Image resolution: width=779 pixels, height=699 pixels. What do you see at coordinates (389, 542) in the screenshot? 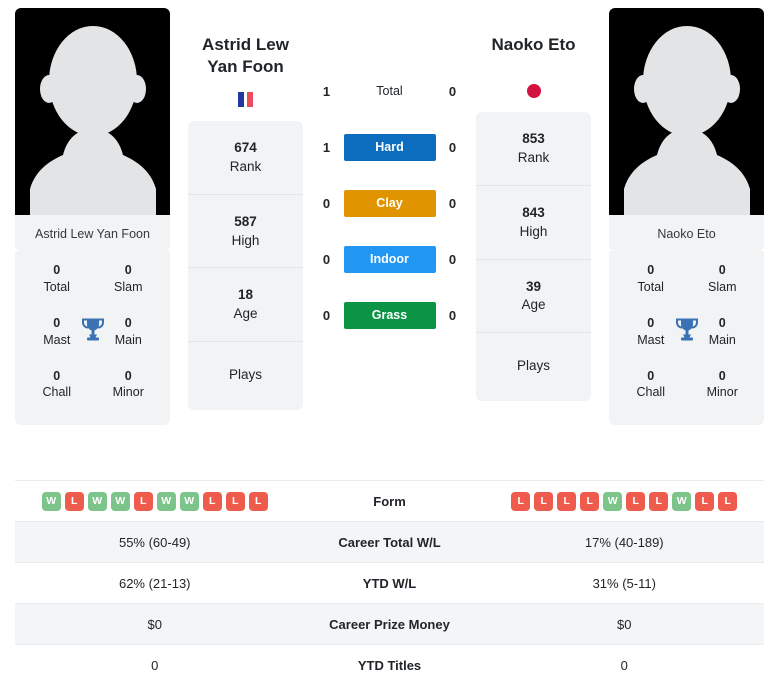
I see `stat-label: Career Total W/L` at bounding box center [389, 542].